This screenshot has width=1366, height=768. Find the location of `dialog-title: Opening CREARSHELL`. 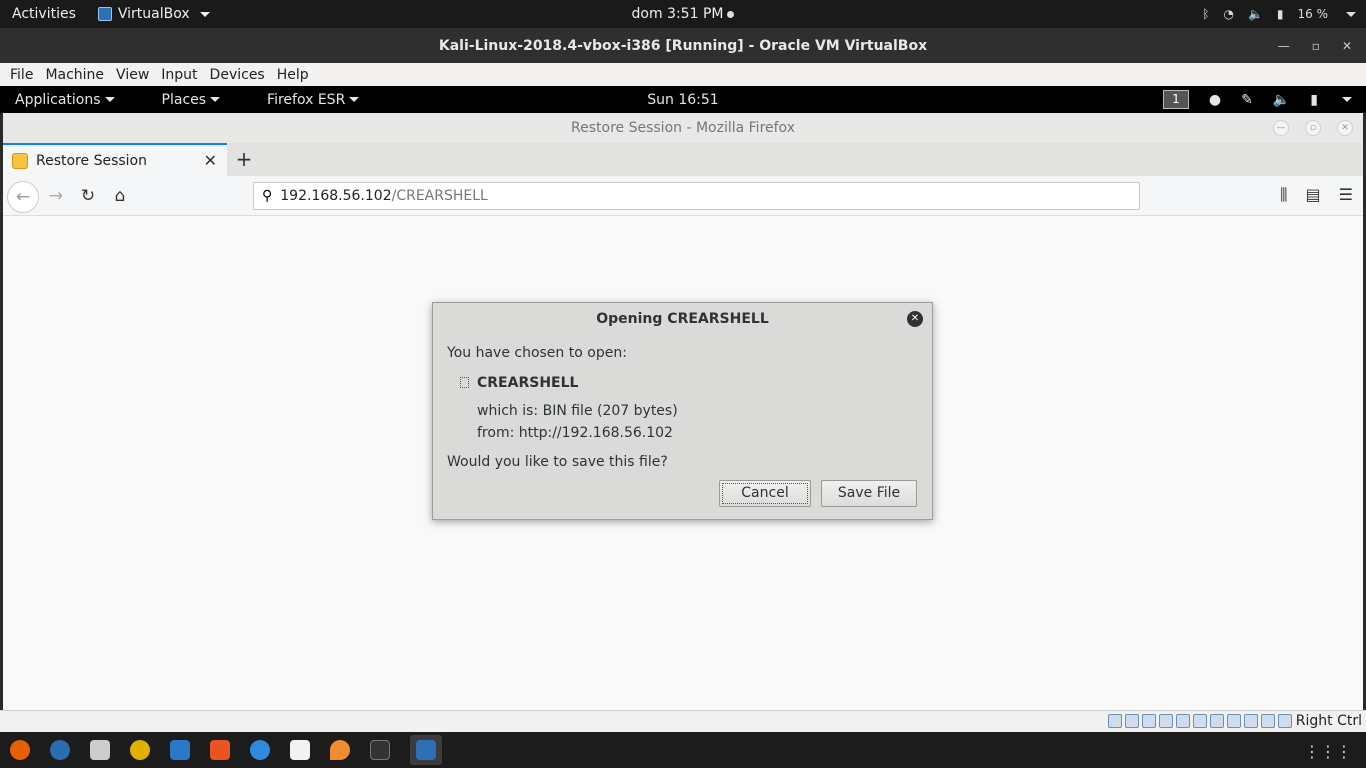

dialog-title: Opening CREARSHELL is located at coordinates (682, 319).